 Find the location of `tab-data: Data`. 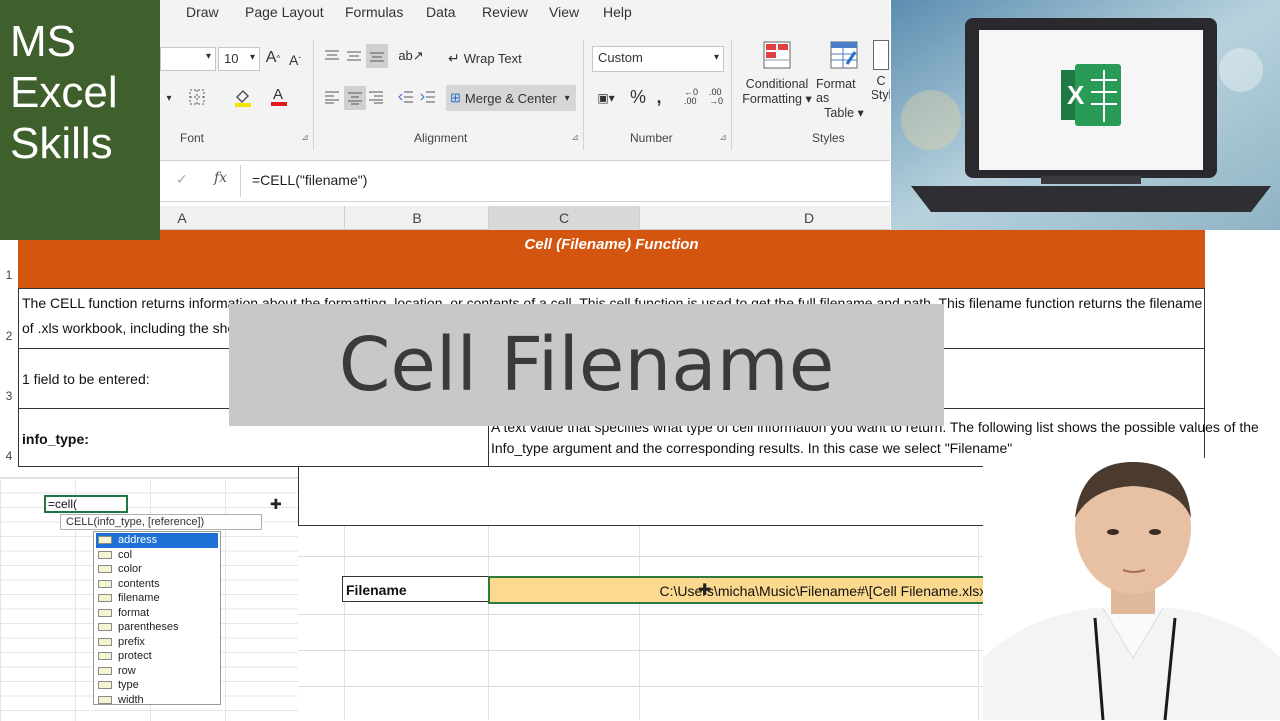

tab-data: Data is located at coordinates (441, 12).